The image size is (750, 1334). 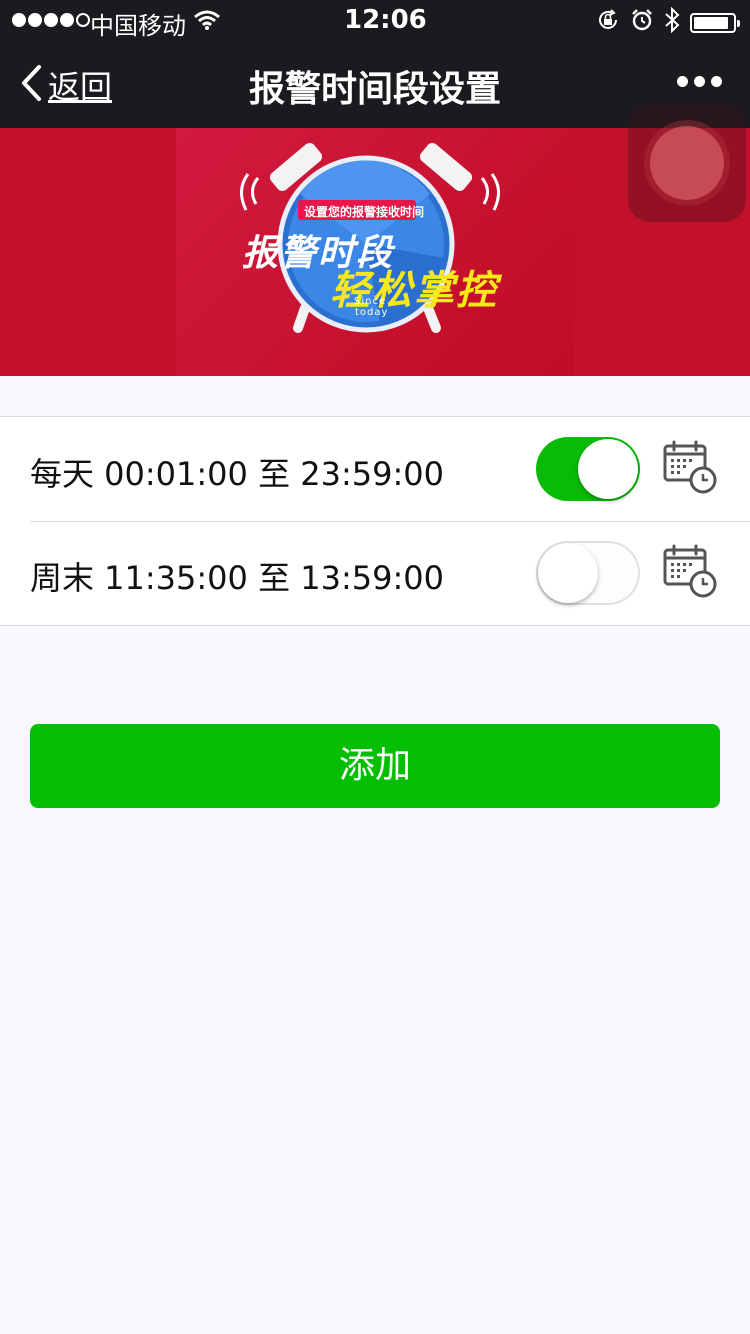 What do you see at coordinates (672, 22) in the screenshot?
I see `bluetooth-icon` at bounding box center [672, 22].